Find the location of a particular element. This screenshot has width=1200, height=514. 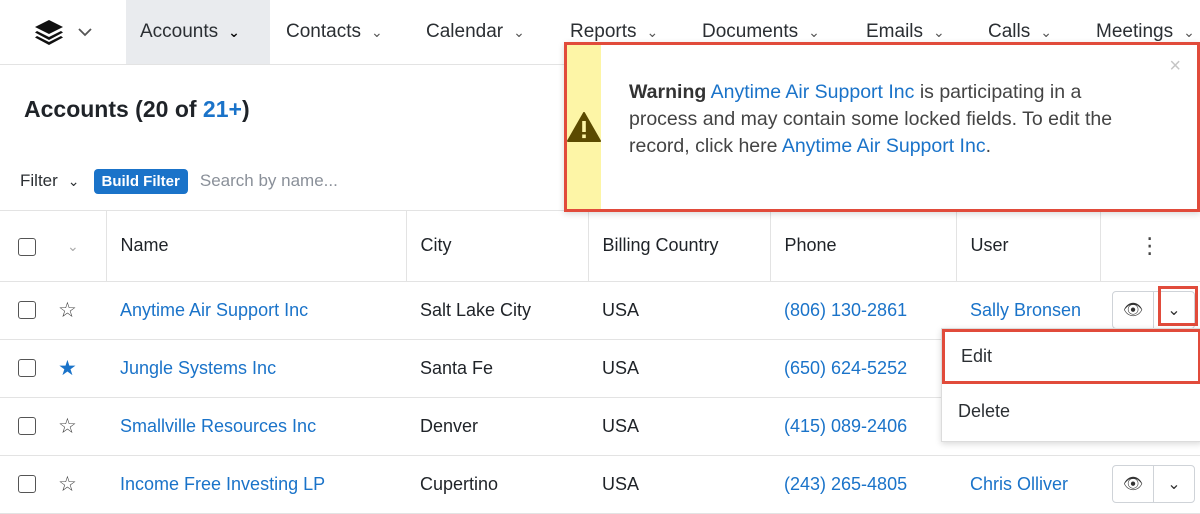

warning-icon is located at coordinates (584, 127).